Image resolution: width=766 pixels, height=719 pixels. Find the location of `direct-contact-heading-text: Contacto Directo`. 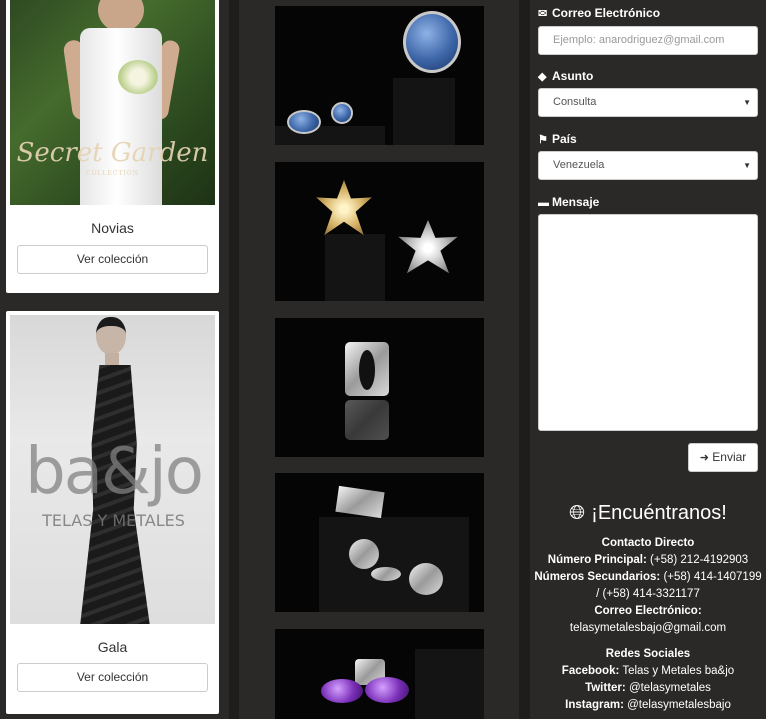

direct-contact-heading-text: Contacto Directo is located at coordinates (648, 543).